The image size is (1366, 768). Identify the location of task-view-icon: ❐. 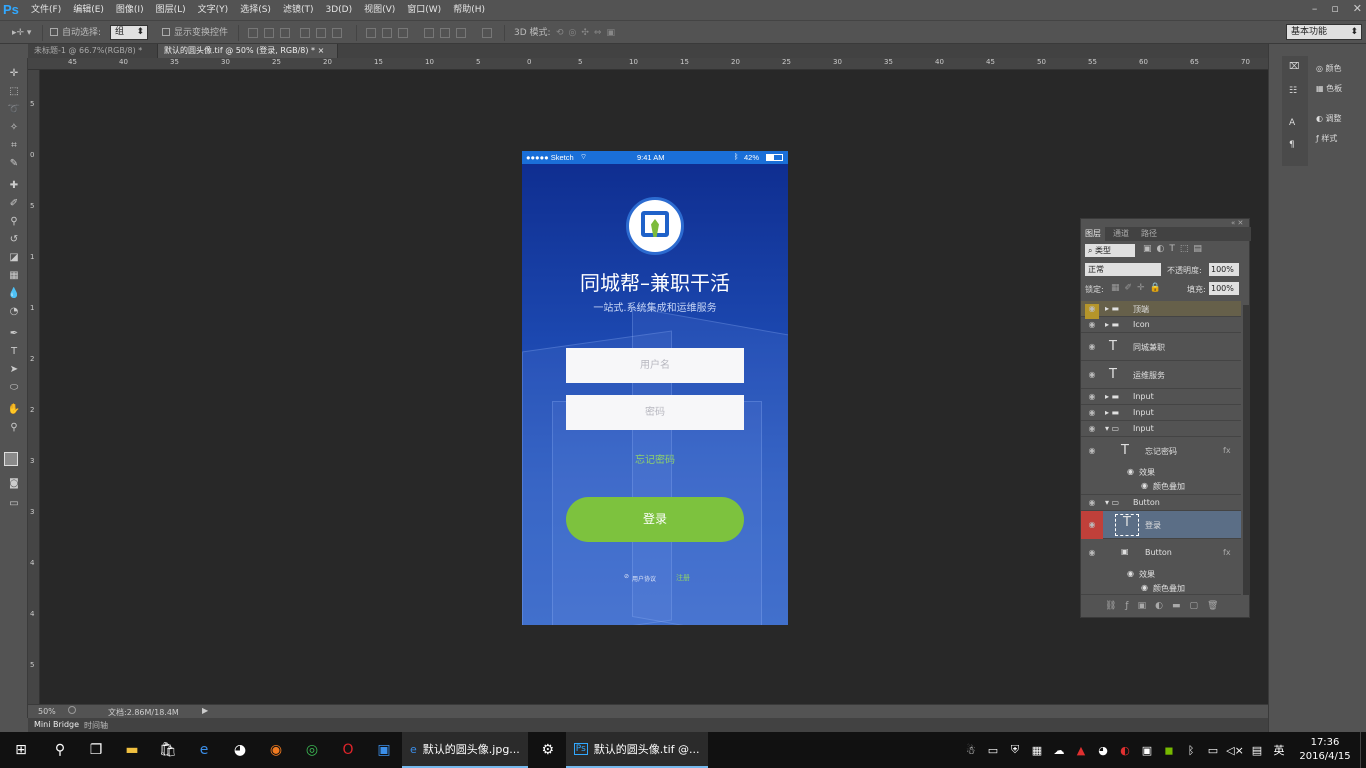
(96, 750).